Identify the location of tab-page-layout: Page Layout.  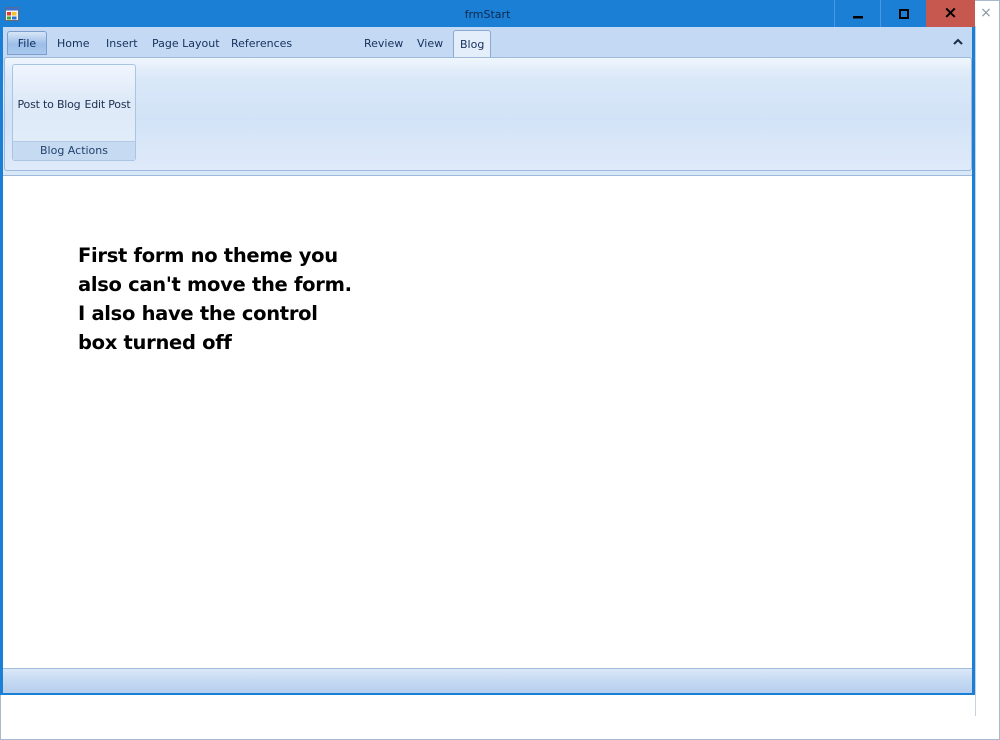
(186, 44).